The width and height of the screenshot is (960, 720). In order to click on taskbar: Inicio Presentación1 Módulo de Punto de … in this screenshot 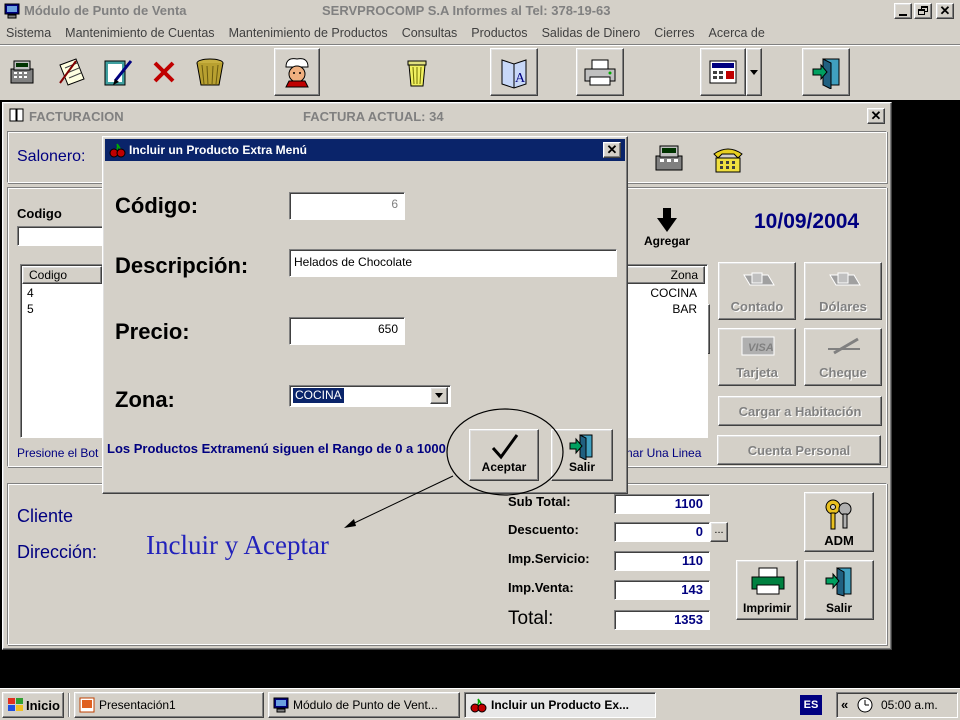, I will do `click(480, 704)`.